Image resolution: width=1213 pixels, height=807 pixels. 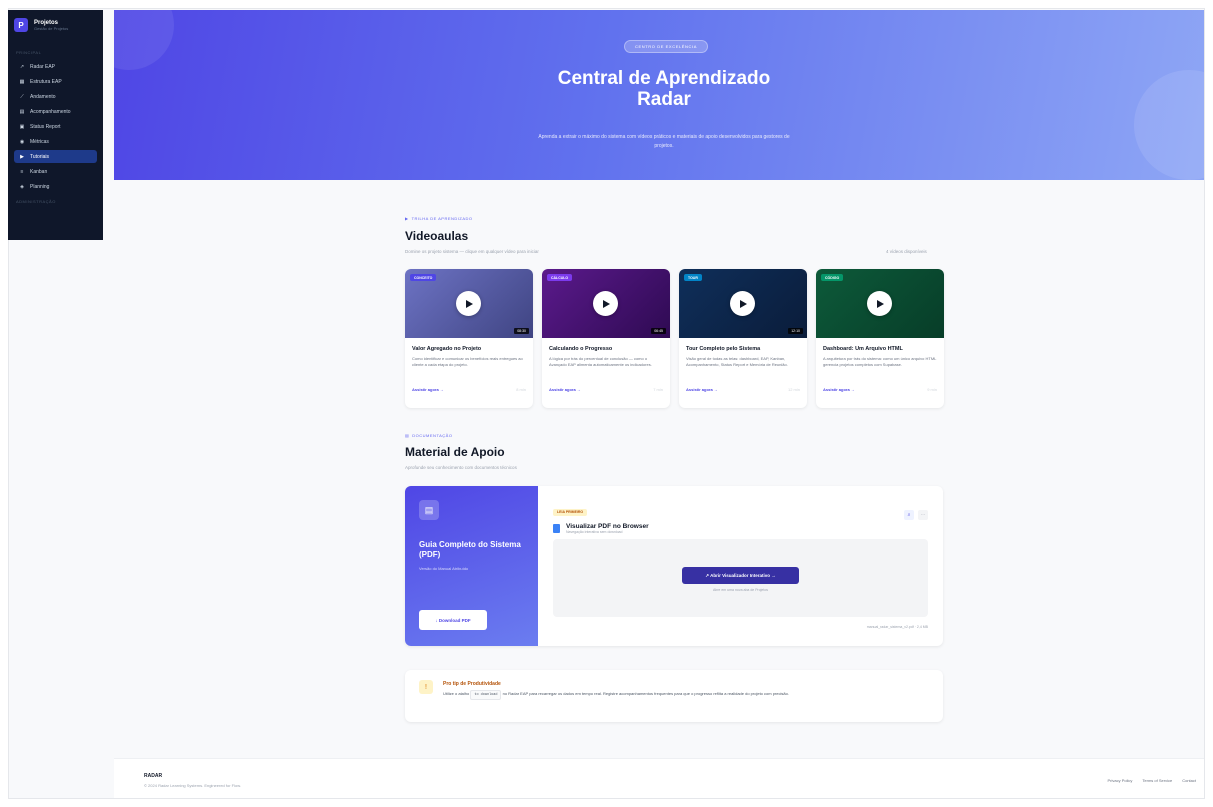 I want to click on pdf-toolbar: ⌕ ⋯, so click(x=916, y=515).